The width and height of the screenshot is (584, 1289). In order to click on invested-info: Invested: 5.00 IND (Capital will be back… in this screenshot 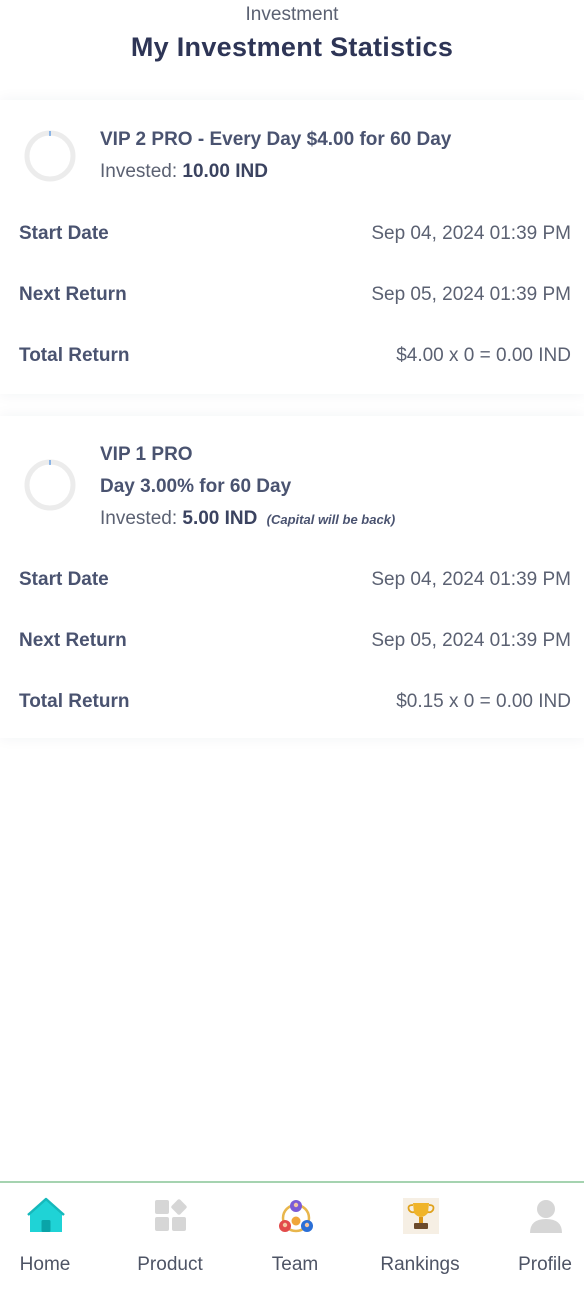, I will do `click(247, 519)`.